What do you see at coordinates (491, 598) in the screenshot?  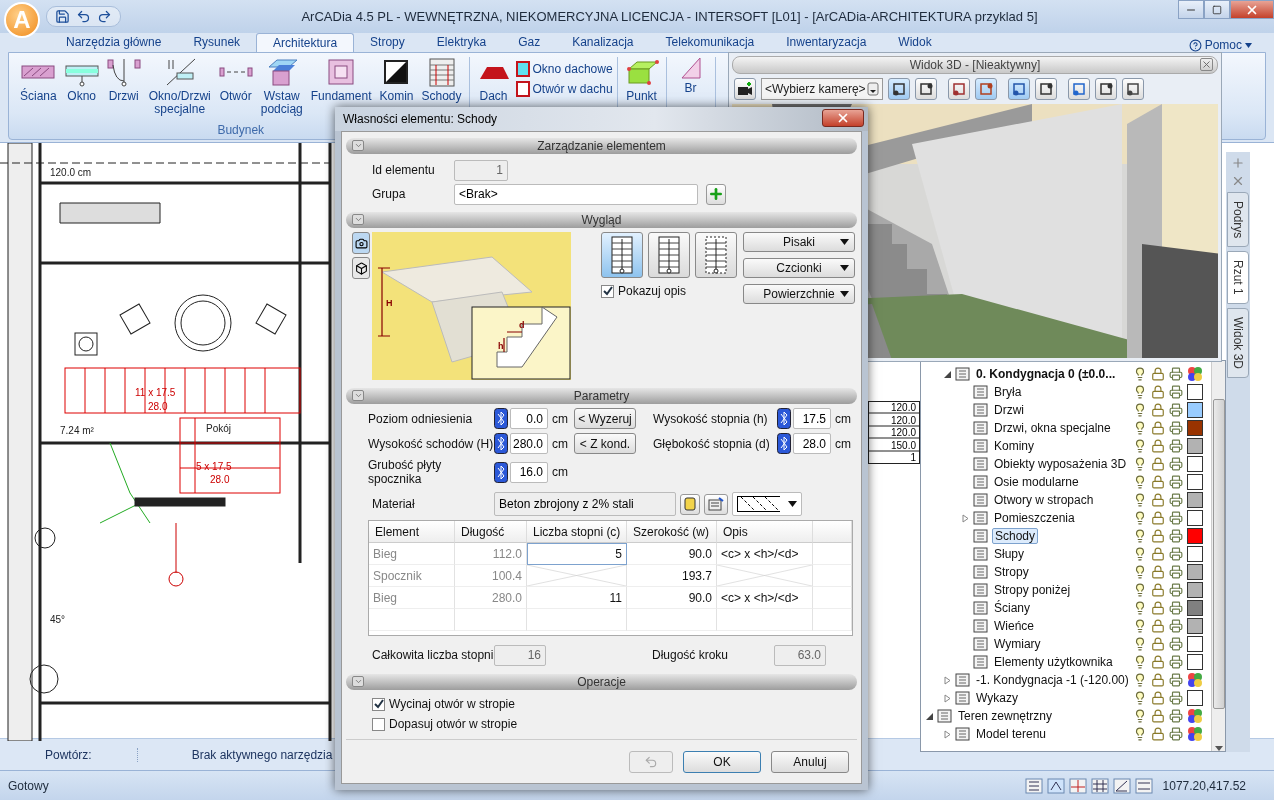 I see `table-cell: 280.0` at bounding box center [491, 598].